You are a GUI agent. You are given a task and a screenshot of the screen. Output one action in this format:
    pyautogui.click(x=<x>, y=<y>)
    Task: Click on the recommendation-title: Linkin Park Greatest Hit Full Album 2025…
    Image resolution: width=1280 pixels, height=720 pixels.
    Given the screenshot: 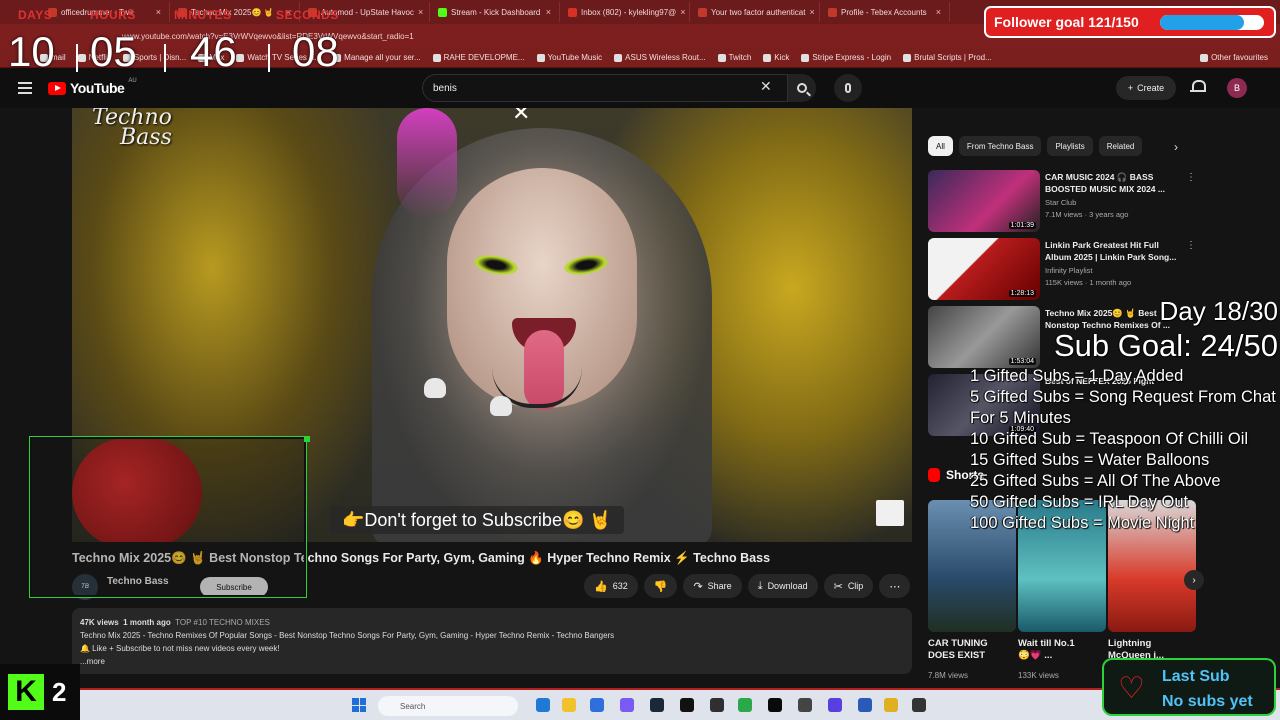 What is the action you would take?
    pyautogui.click(x=1111, y=251)
    